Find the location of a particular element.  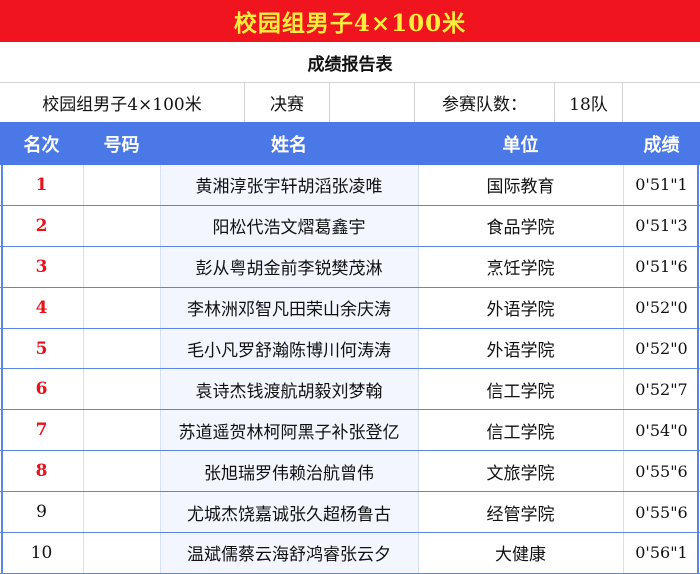

unit-cell: 国际教育 is located at coordinates (520, 187).